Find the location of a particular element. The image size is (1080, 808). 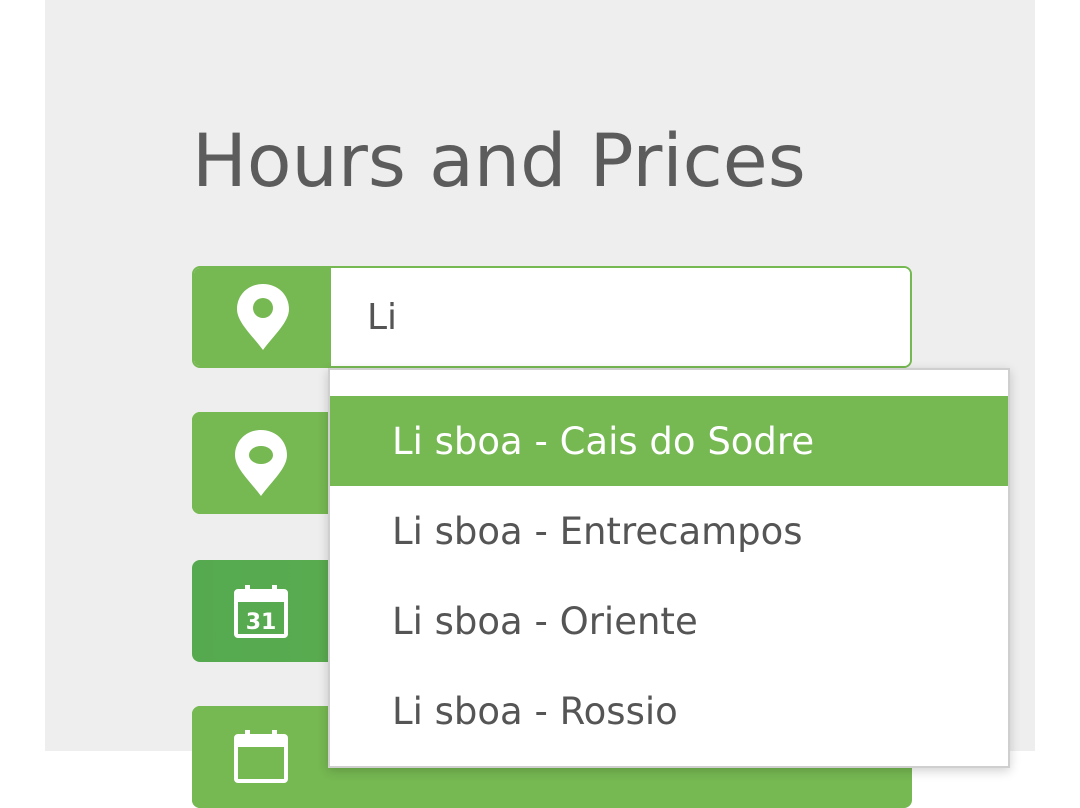

return-date-icon-box is located at coordinates (260, 757).